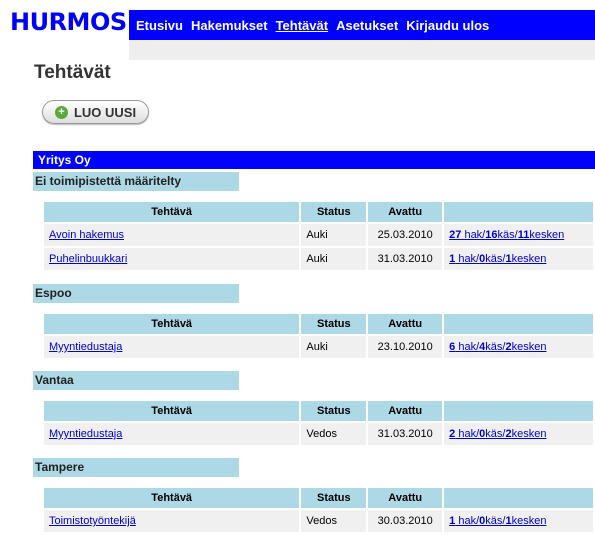 The height and width of the screenshot is (548, 595). I want to click on applicants-summary-link: 2 hak/0käs/2kesken, so click(497, 434).